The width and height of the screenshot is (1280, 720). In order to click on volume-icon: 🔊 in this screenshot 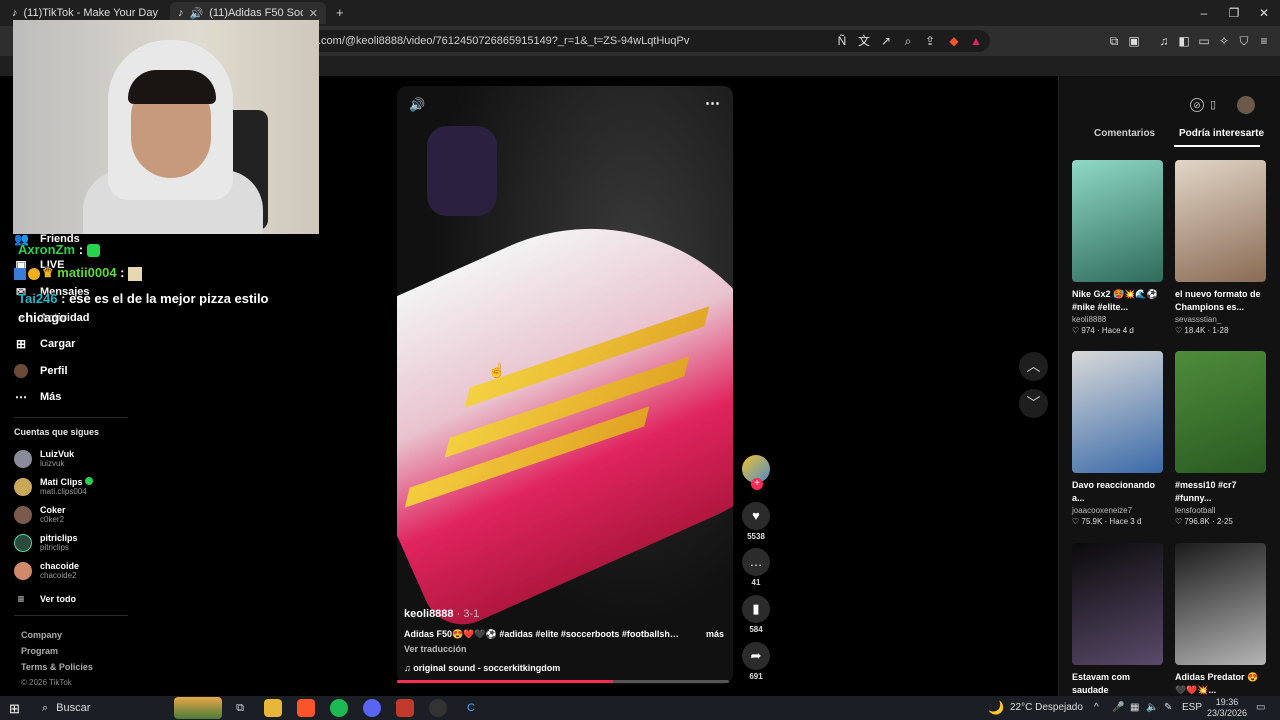, I will do `click(417, 105)`.